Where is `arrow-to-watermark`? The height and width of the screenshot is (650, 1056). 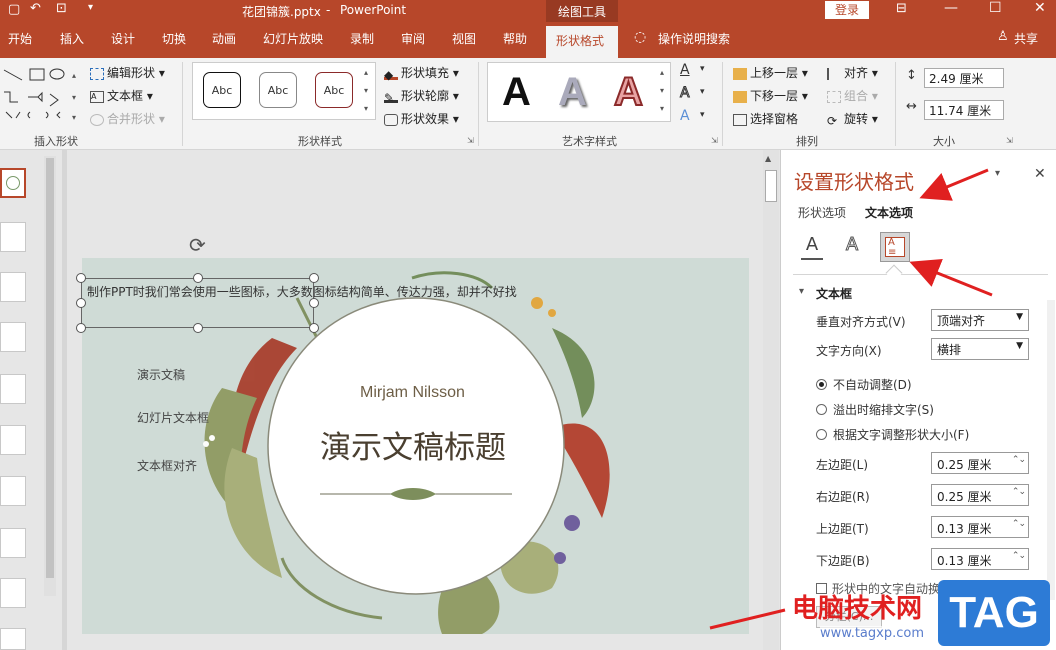
arrow-to-watermark is located at coordinates (747, 619).